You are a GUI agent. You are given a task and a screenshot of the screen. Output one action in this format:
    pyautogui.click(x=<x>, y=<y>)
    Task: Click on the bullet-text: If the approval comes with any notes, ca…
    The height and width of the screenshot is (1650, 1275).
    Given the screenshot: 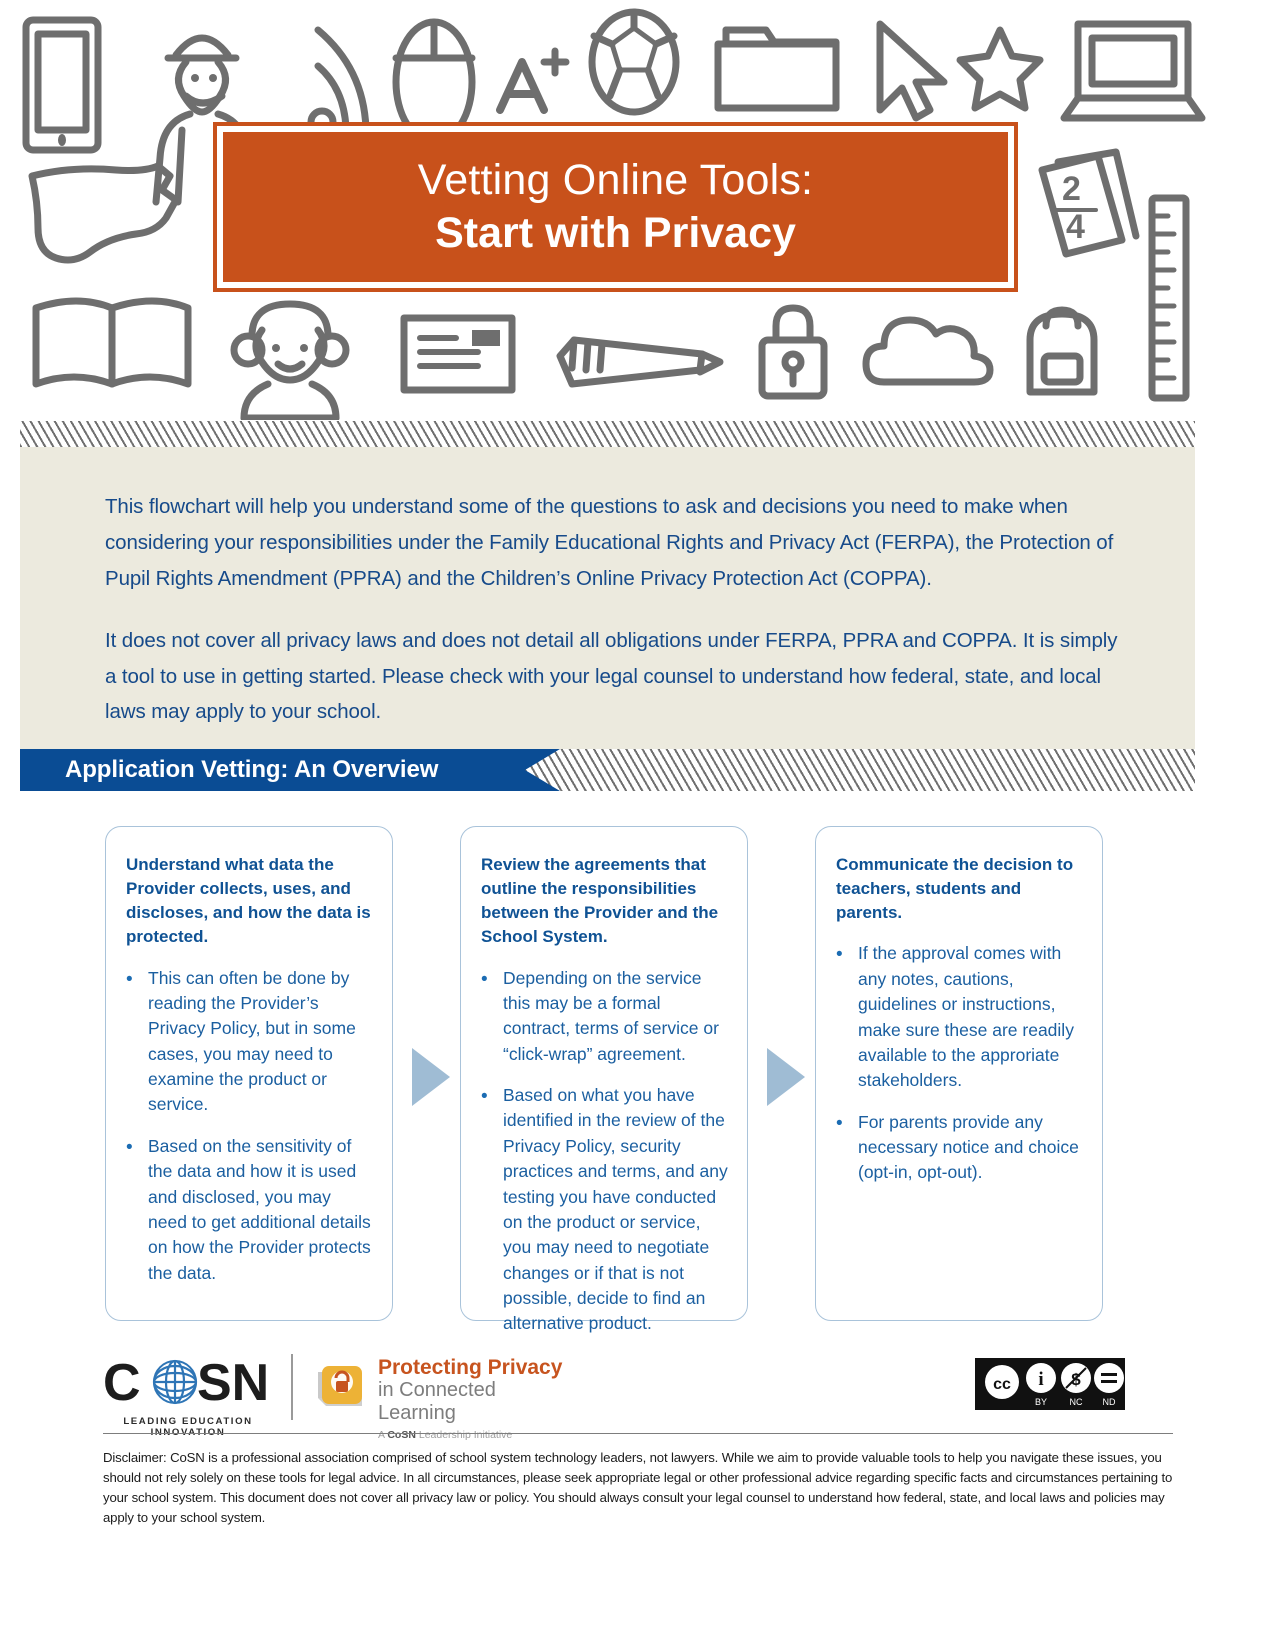 What is the action you would take?
    pyautogui.click(x=966, y=1017)
    